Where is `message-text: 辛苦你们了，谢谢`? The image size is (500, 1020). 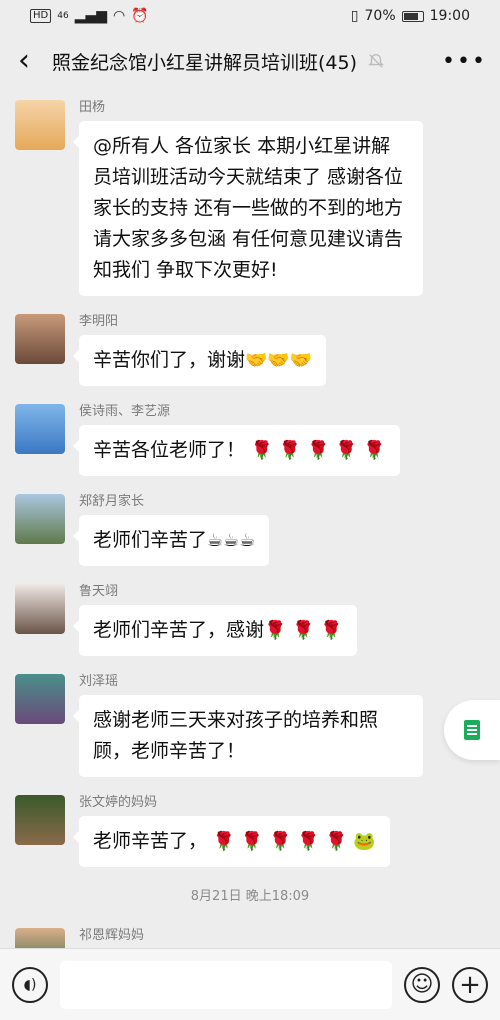
message-text: 辛苦你们了，谢谢 is located at coordinates (169, 360).